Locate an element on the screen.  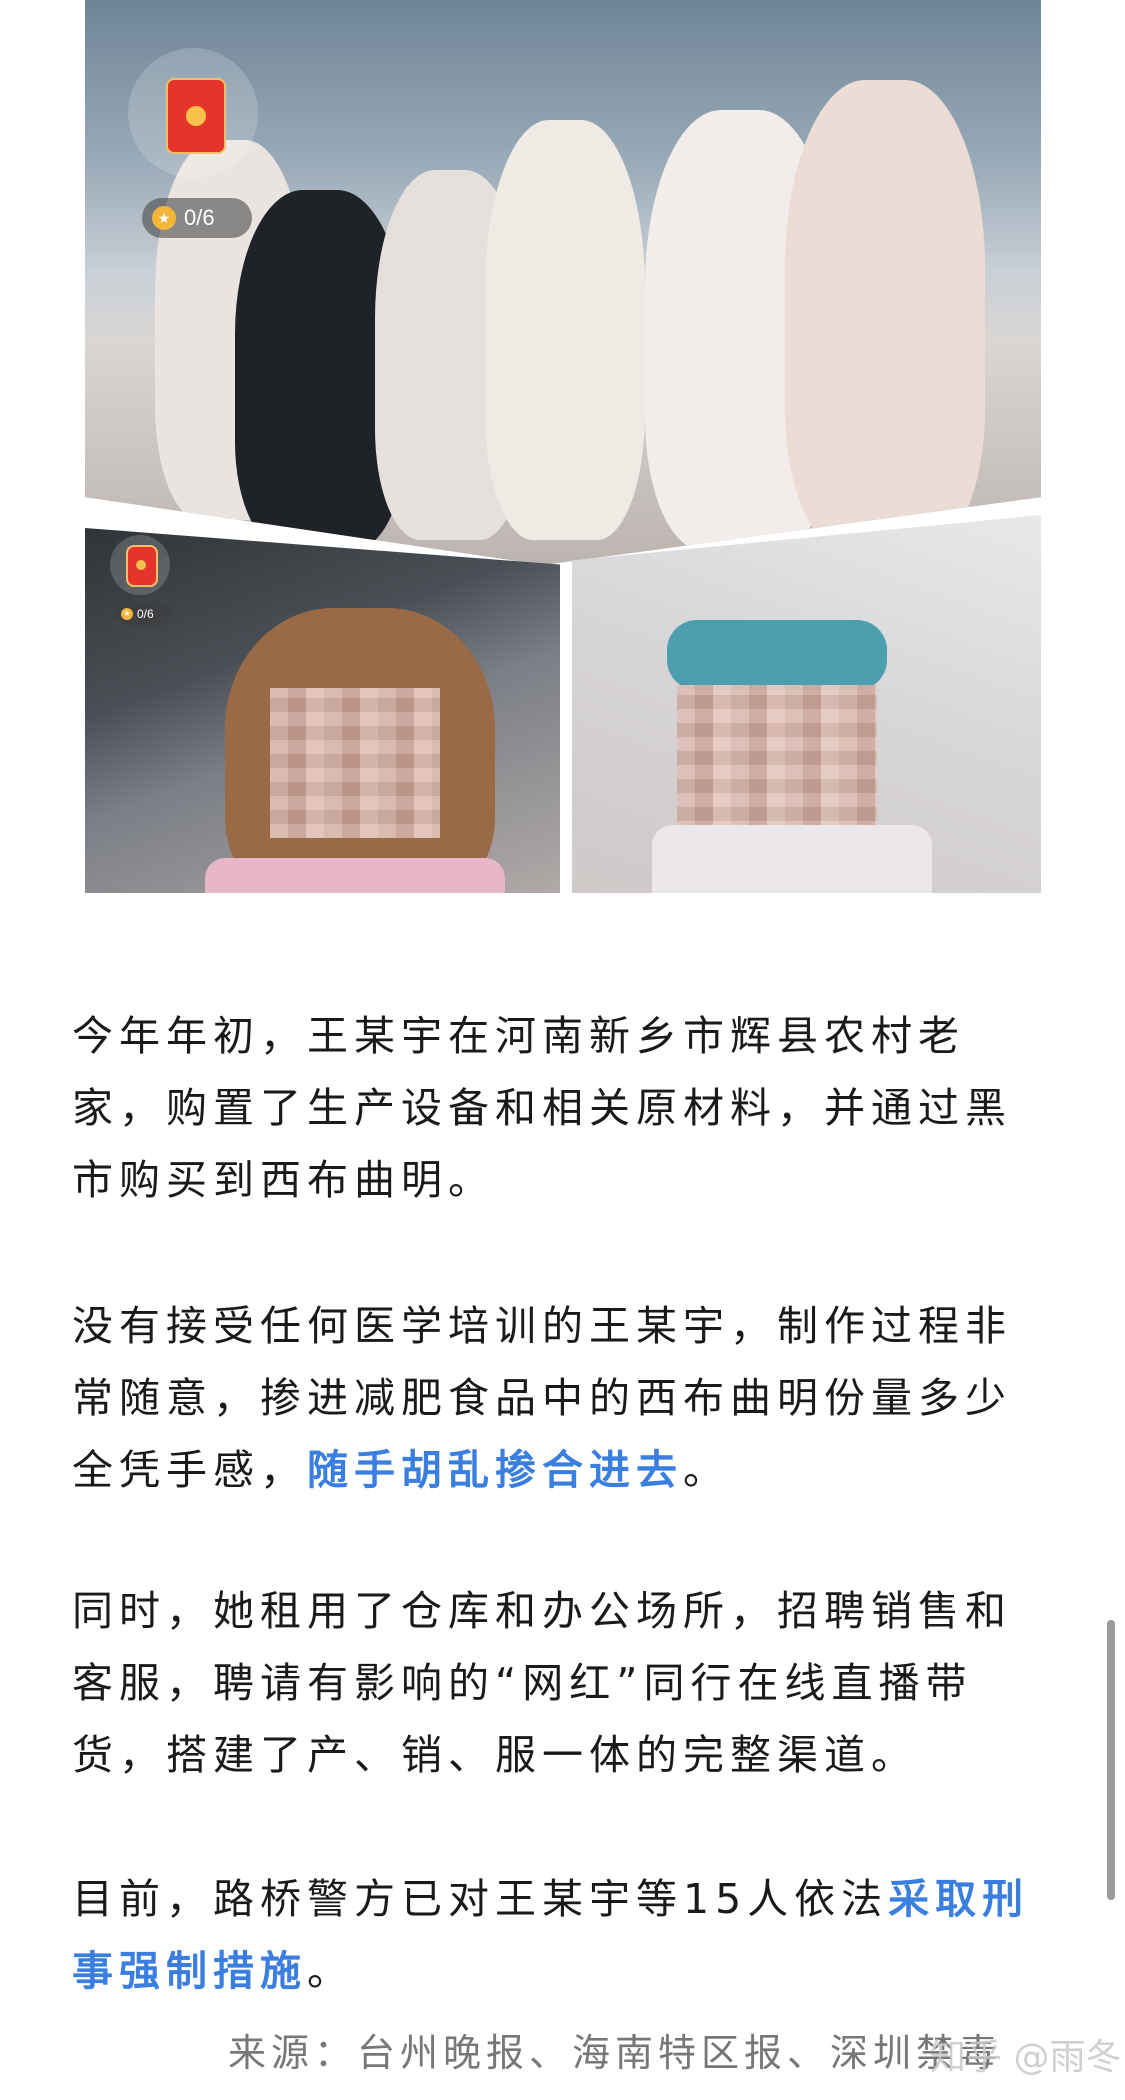
red-packet-widget is located at coordinates (193, 113).